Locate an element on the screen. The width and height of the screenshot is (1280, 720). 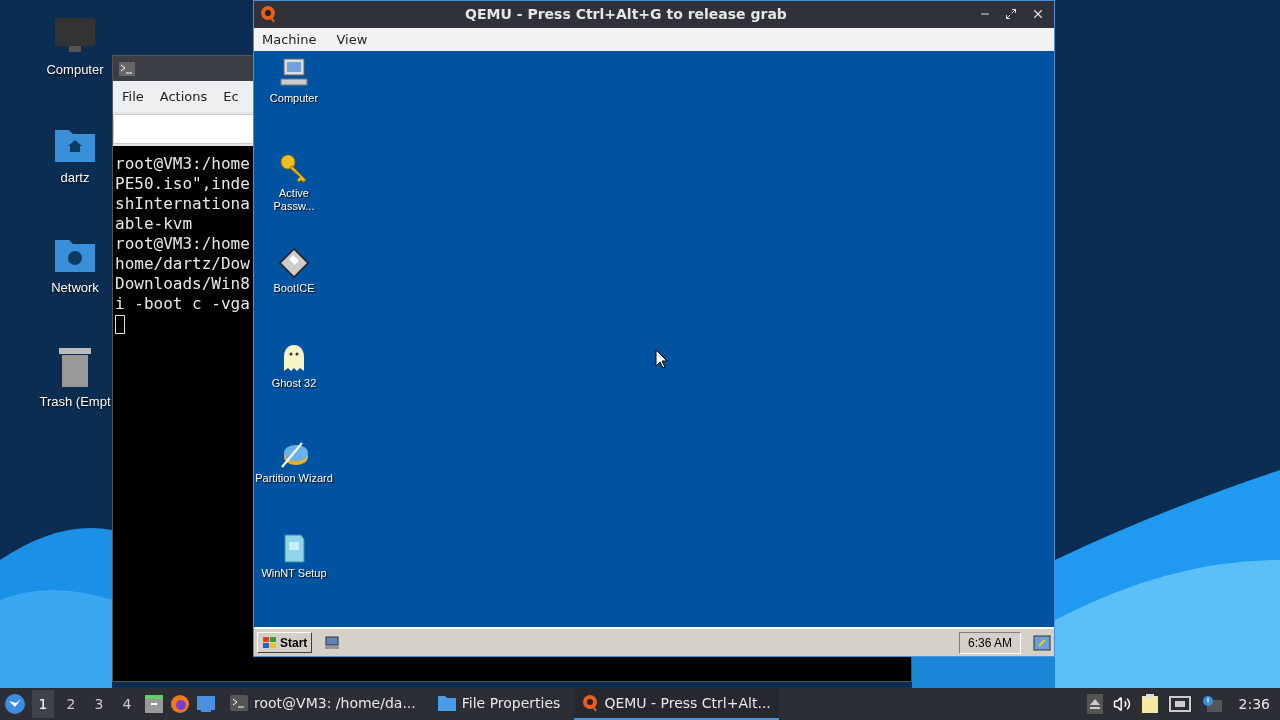
maximize-icon is located at coordinates (1011, 14).